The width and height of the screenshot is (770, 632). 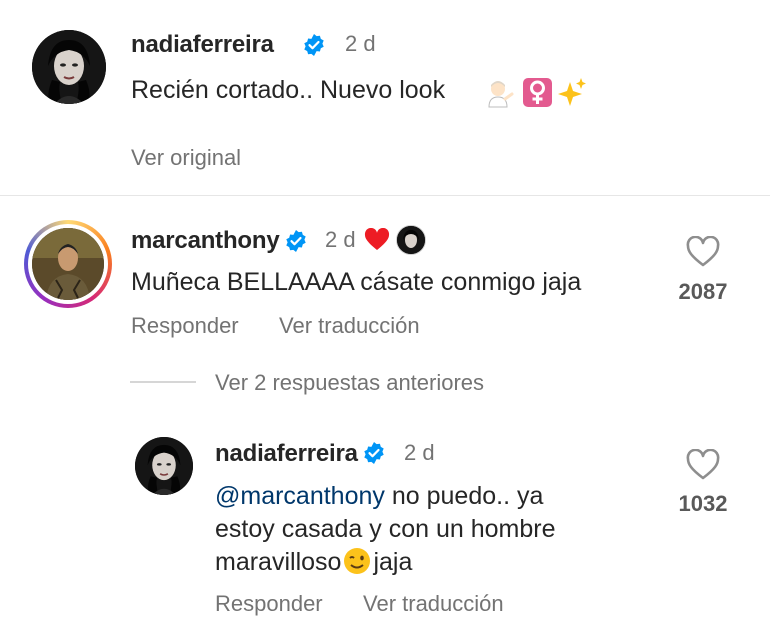 What do you see at coordinates (186, 158) in the screenshot?
I see `see-original-link: Ver original` at bounding box center [186, 158].